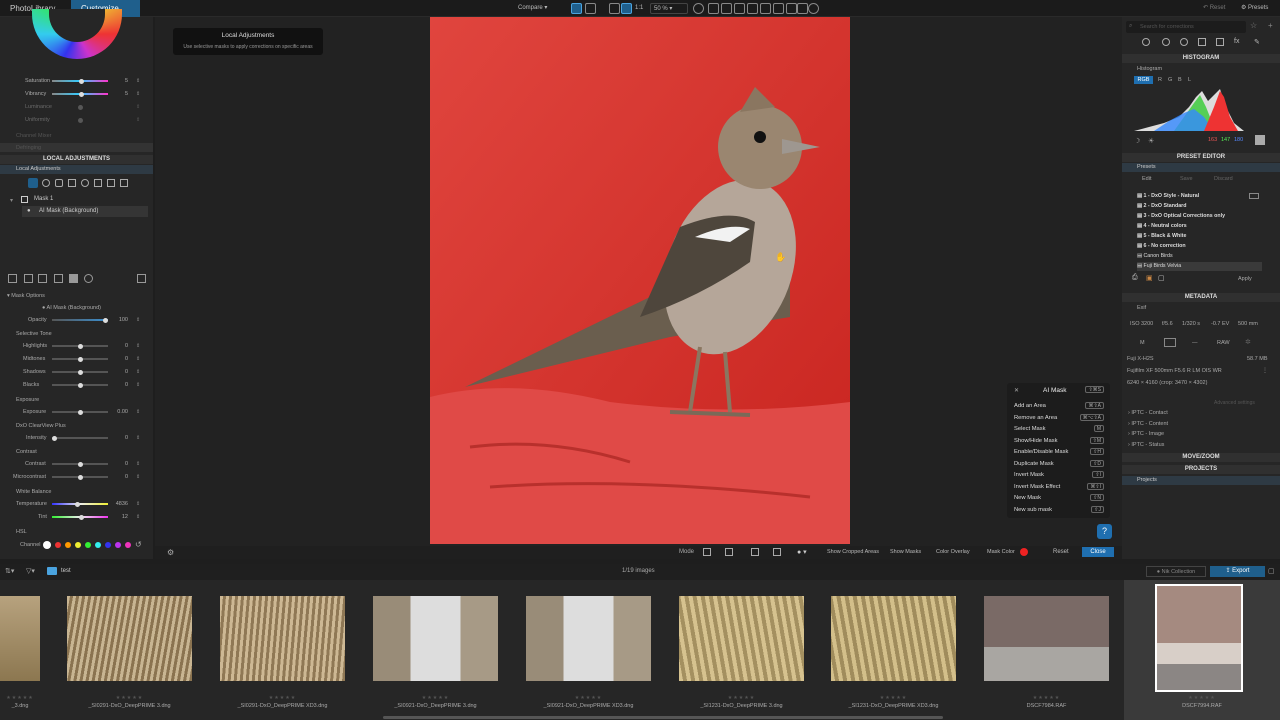 This screenshot has height=720, width=1280. Describe the element at coordinates (26, 296) in the screenshot. I see `mask-options-header: ▾ Mask Options` at that location.